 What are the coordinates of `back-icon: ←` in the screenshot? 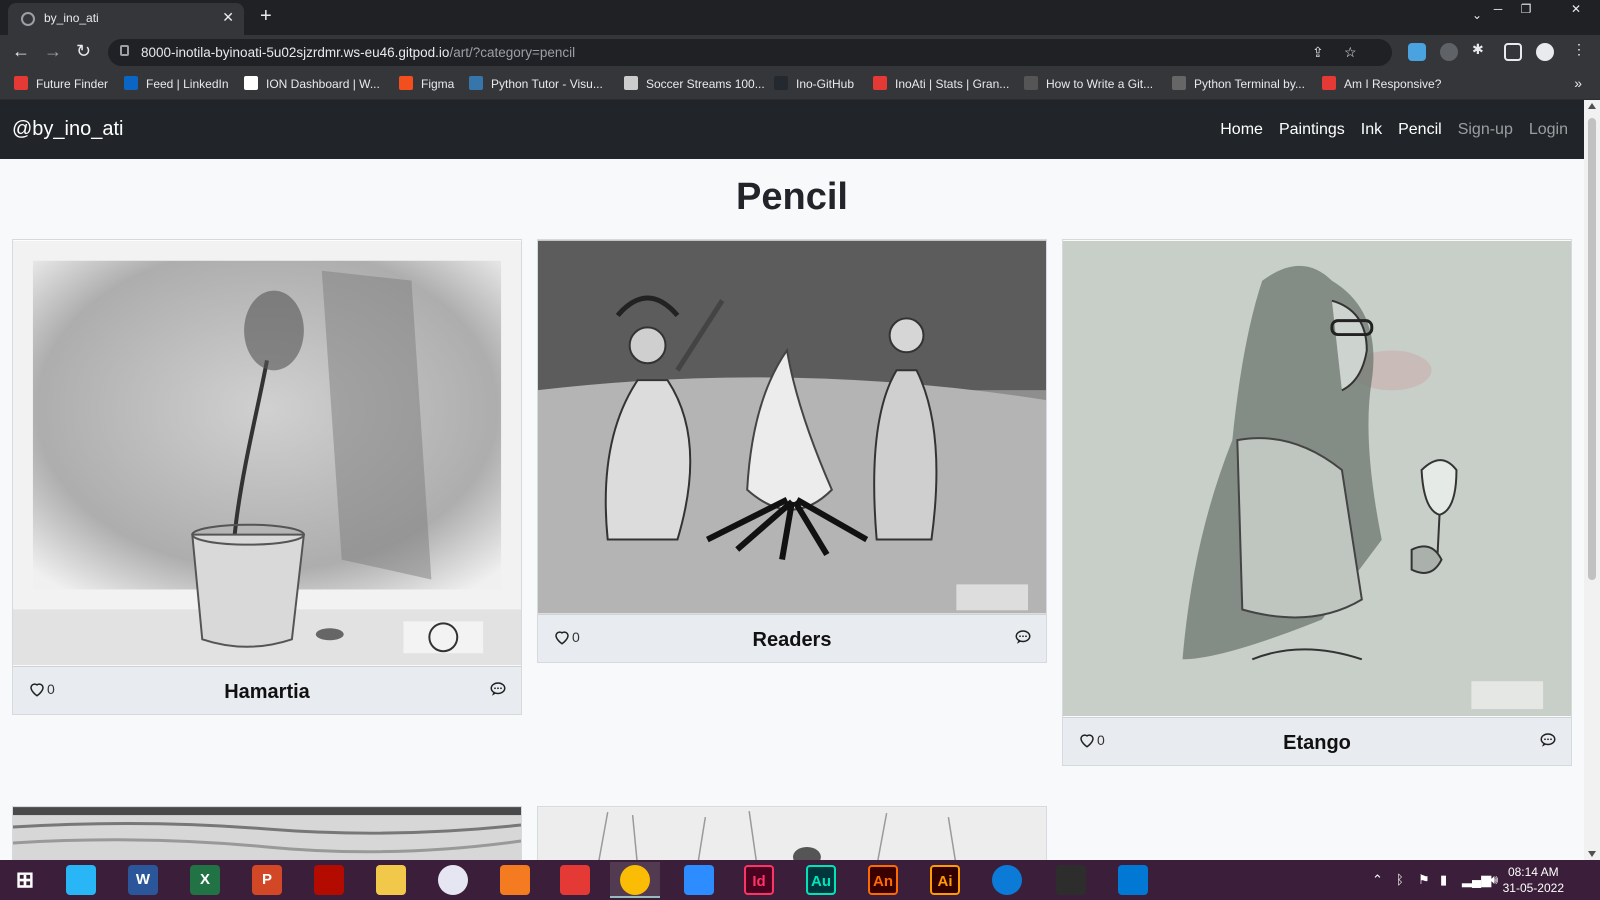 It's located at (21, 51).